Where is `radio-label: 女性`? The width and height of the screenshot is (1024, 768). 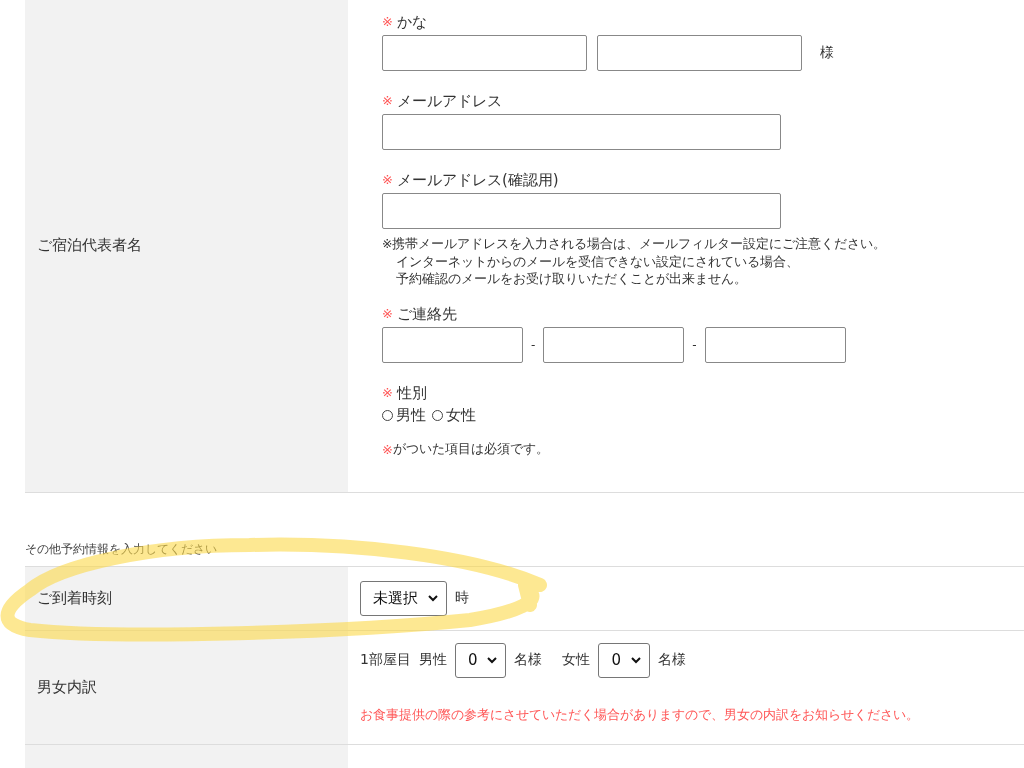 radio-label: 女性 is located at coordinates (461, 415).